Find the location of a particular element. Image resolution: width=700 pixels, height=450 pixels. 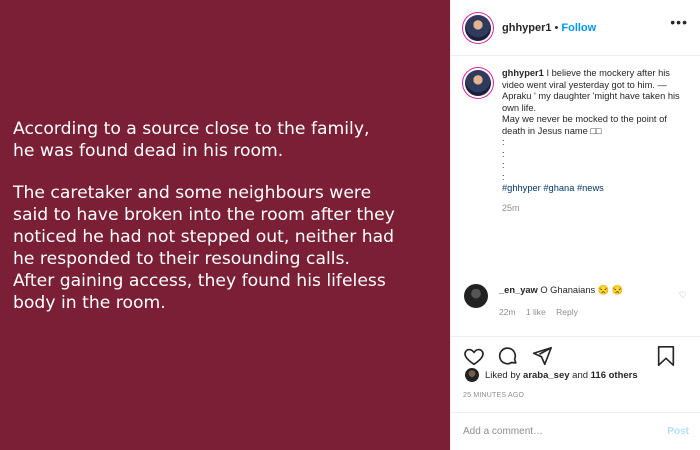

commenter-username: _en_yaw is located at coordinates (518, 290).